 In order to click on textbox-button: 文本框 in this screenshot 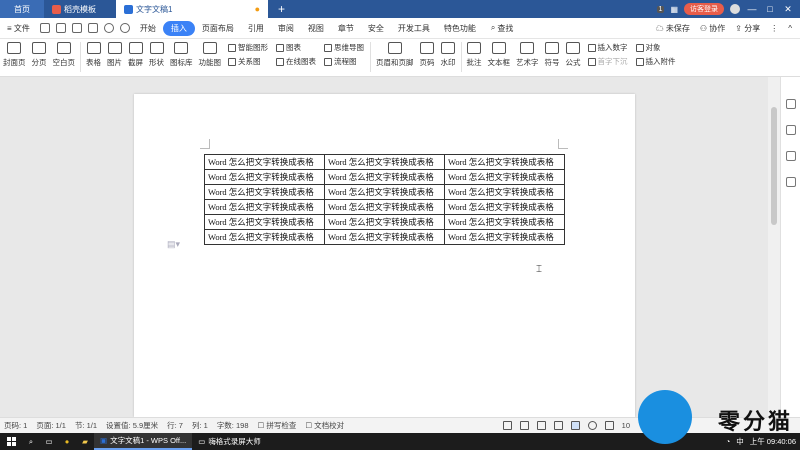, I will do `click(499, 55)`.